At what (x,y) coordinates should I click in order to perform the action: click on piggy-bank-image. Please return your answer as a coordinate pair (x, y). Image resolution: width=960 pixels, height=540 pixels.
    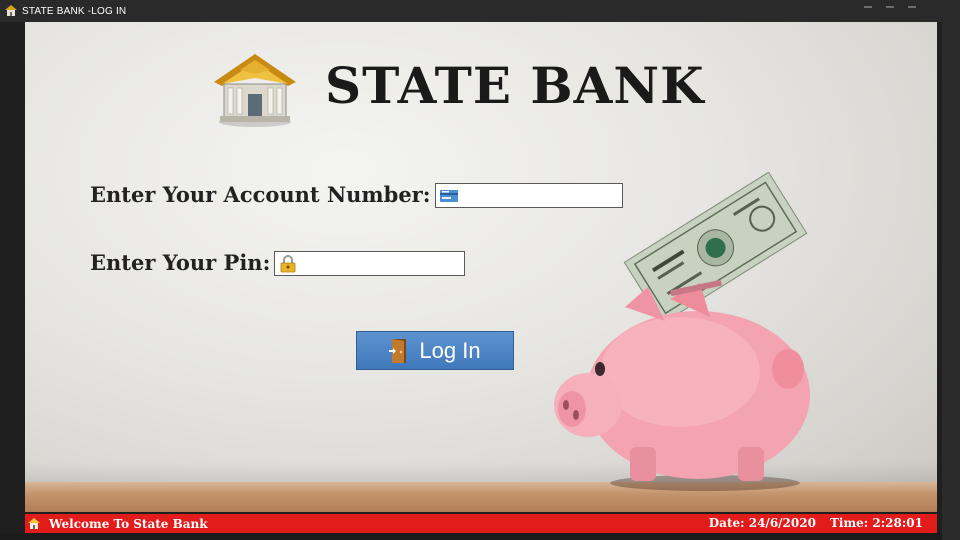
    Looking at the image, I should click on (682, 385).